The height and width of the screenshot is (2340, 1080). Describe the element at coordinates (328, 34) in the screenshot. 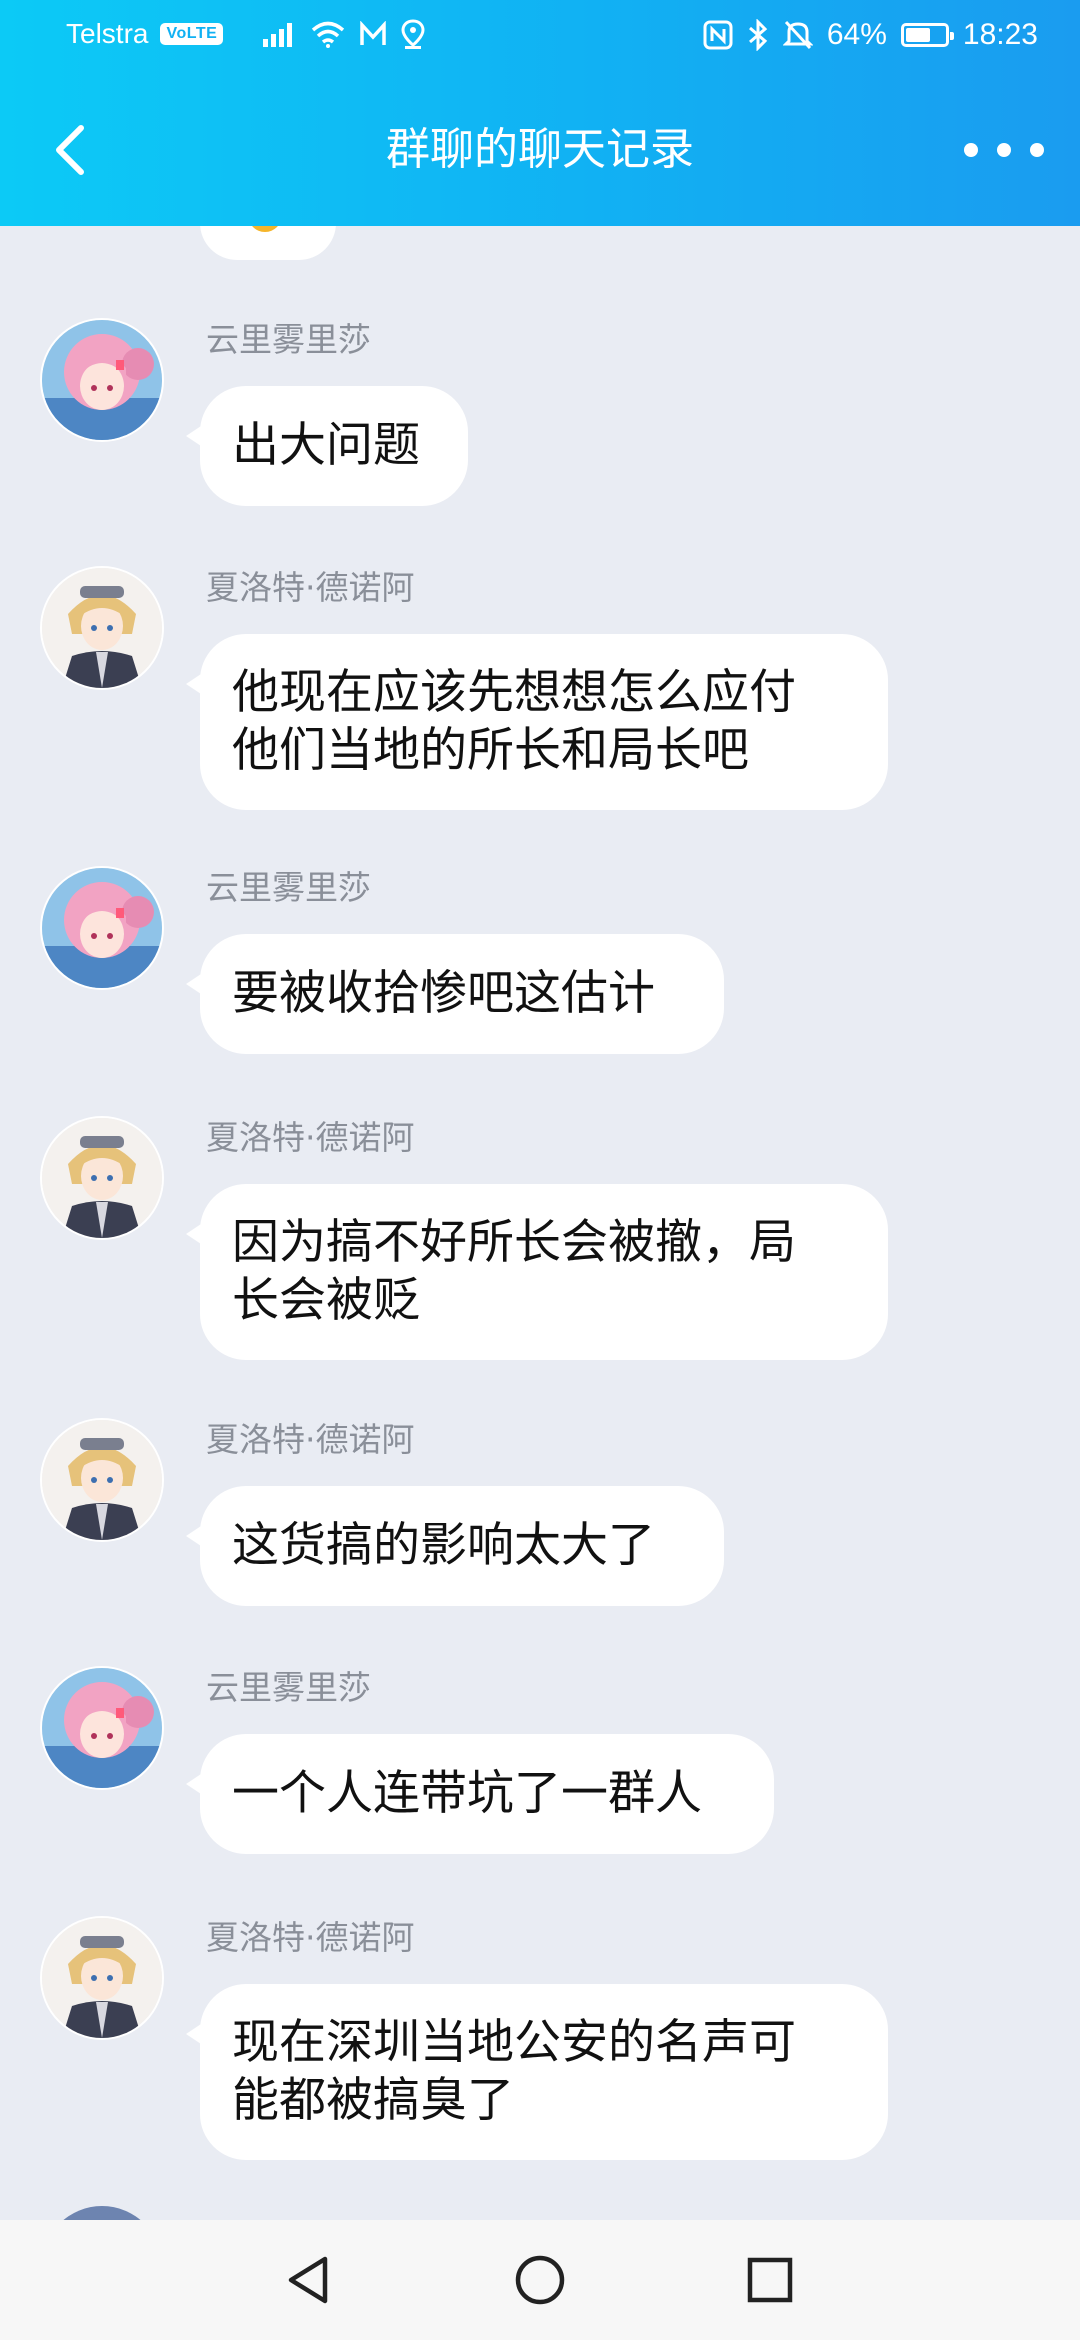

I see `wifi-icon` at that location.